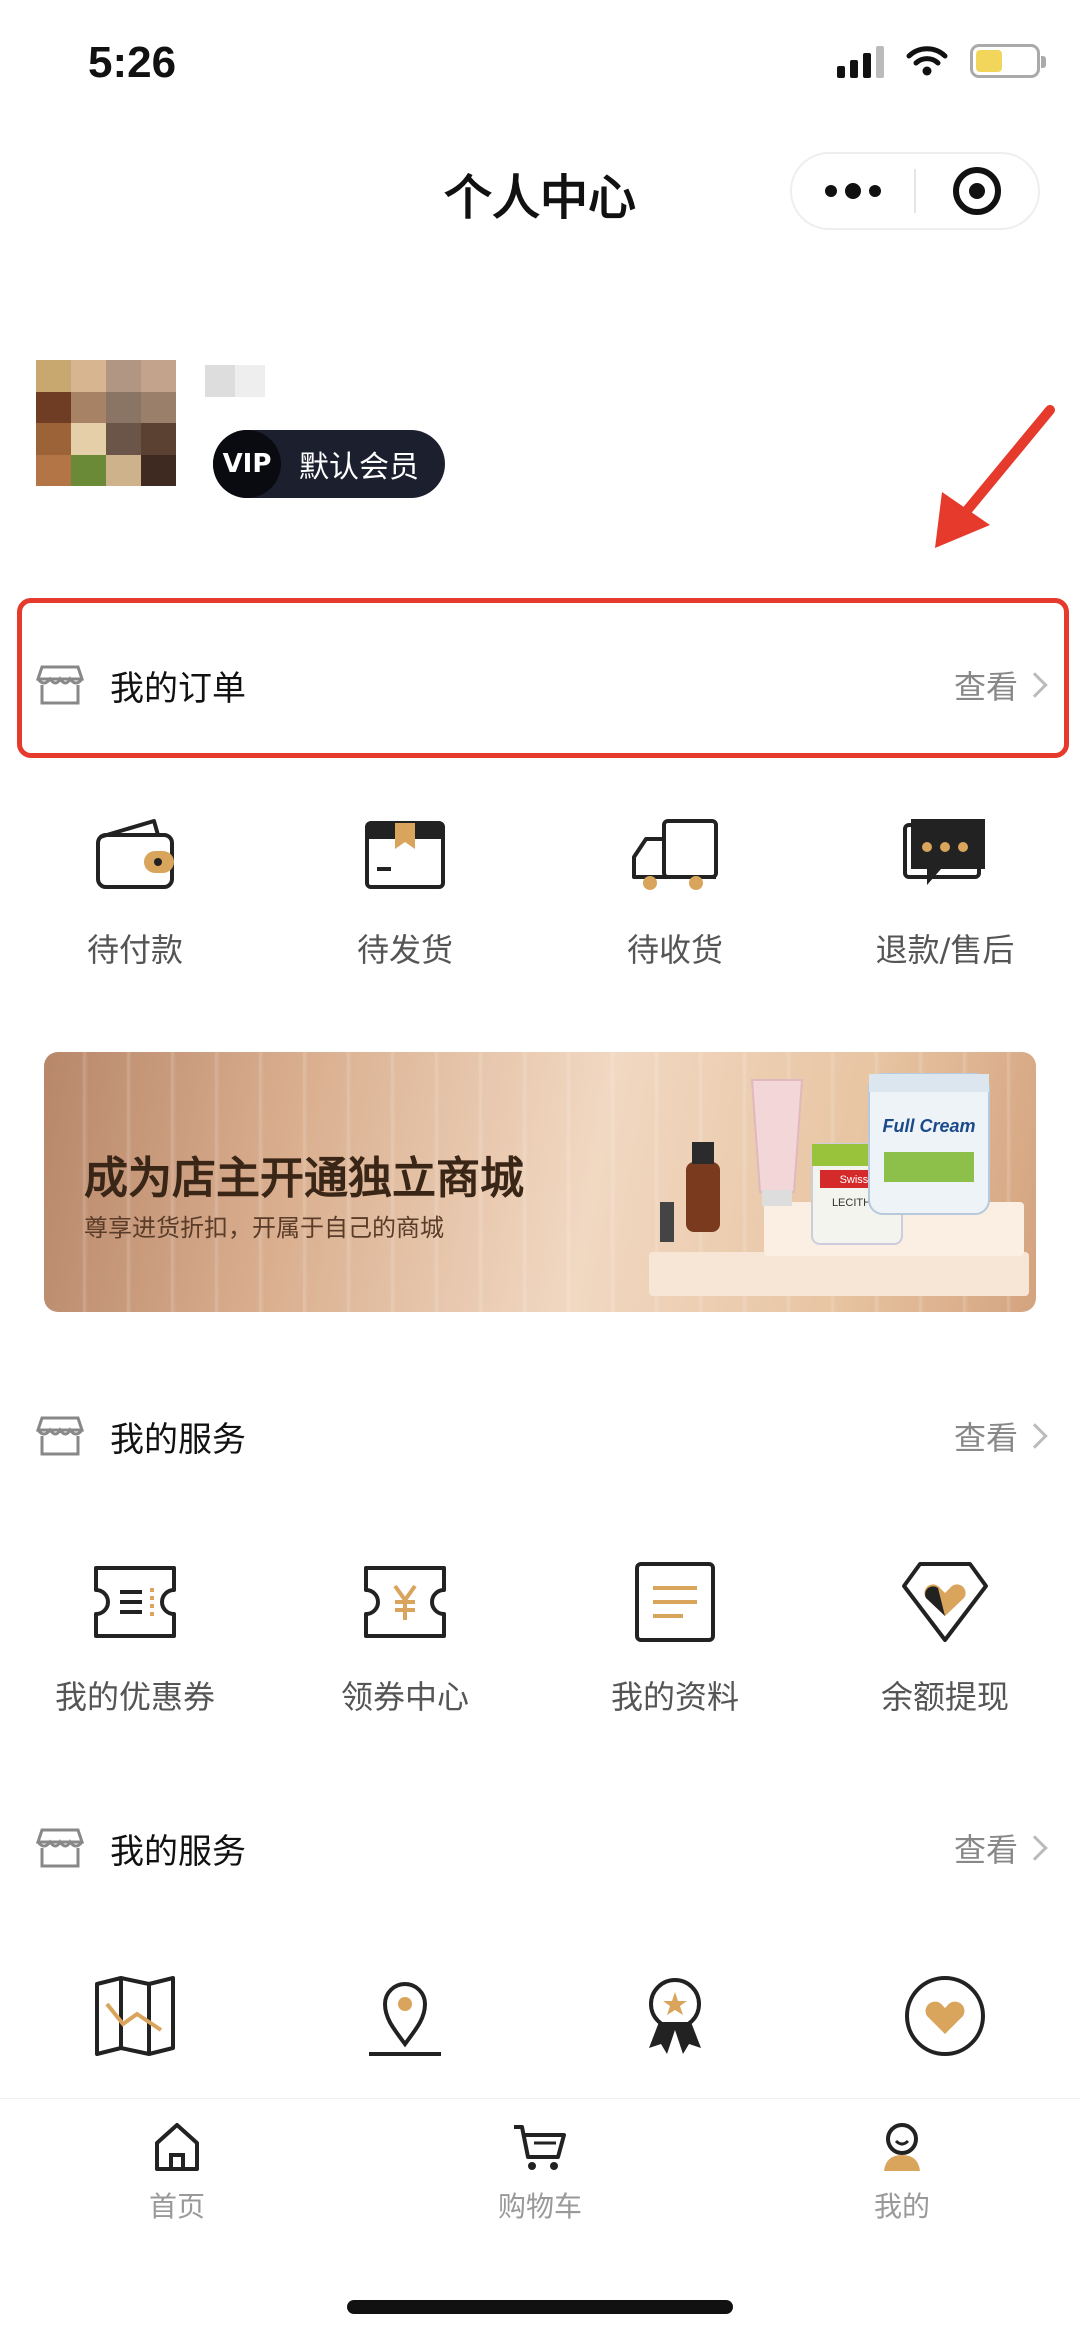  What do you see at coordinates (135, 1602) in the screenshot?
I see `ticket-icon` at bounding box center [135, 1602].